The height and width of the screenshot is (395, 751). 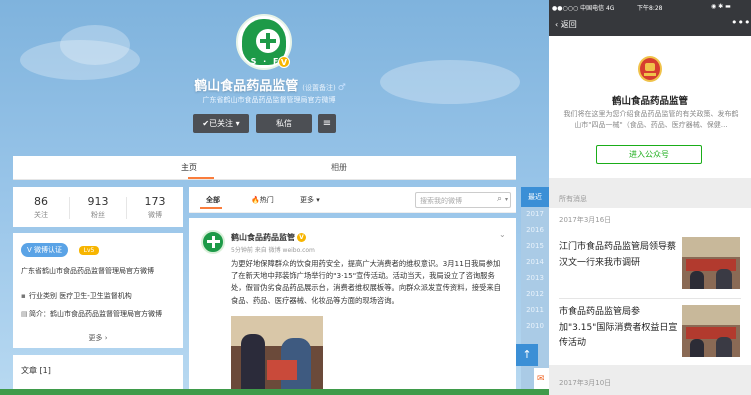 What do you see at coordinates (201, 178) in the screenshot?
I see `active-tab-indicator` at bounding box center [201, 178].